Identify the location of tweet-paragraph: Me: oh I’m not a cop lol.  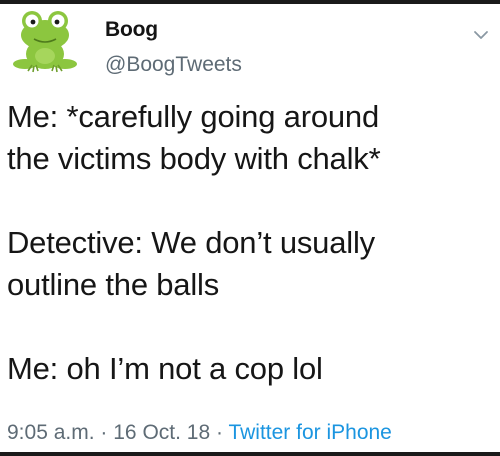
(165, 368).